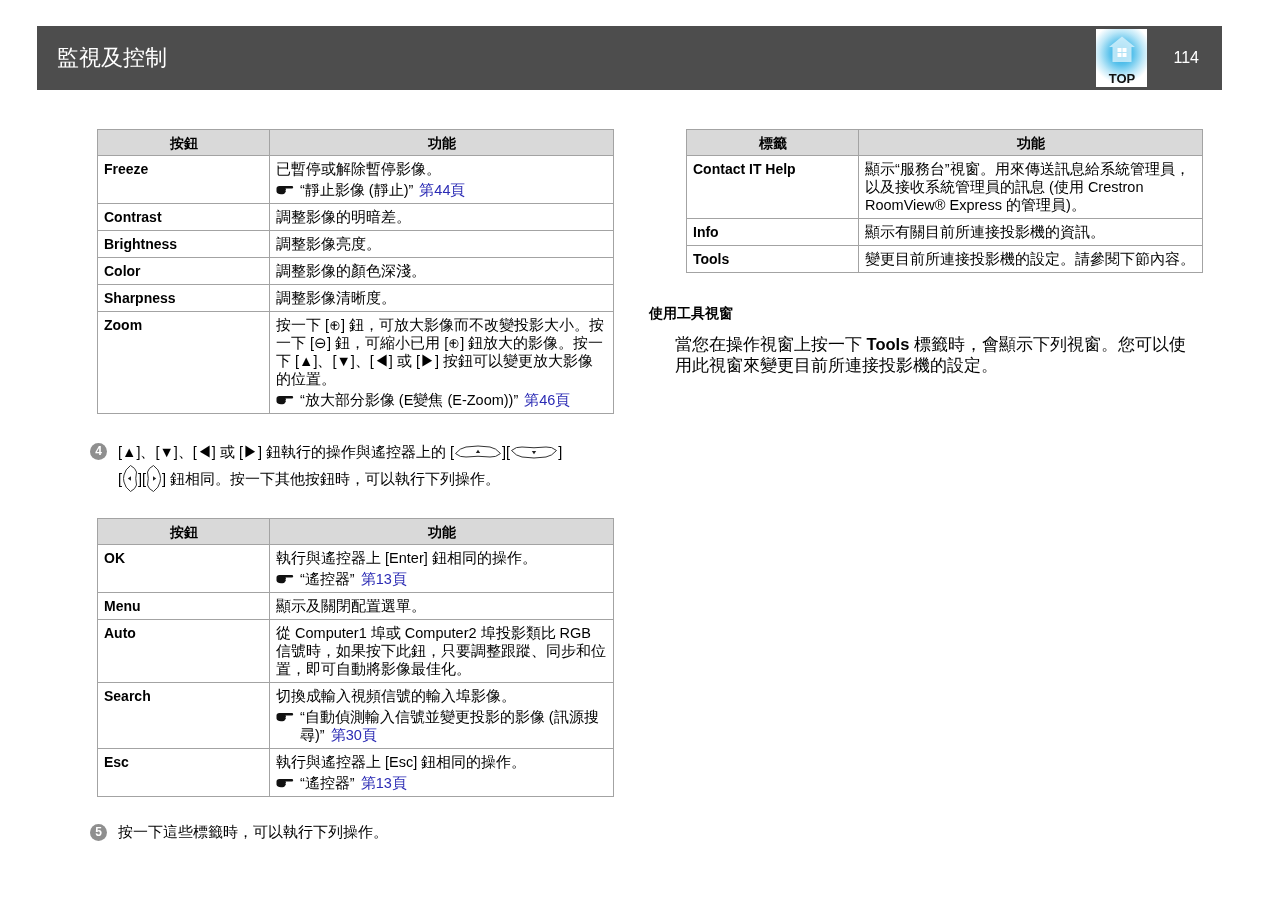  I want to click on right-arrow-key-icon, so click(154, 478).